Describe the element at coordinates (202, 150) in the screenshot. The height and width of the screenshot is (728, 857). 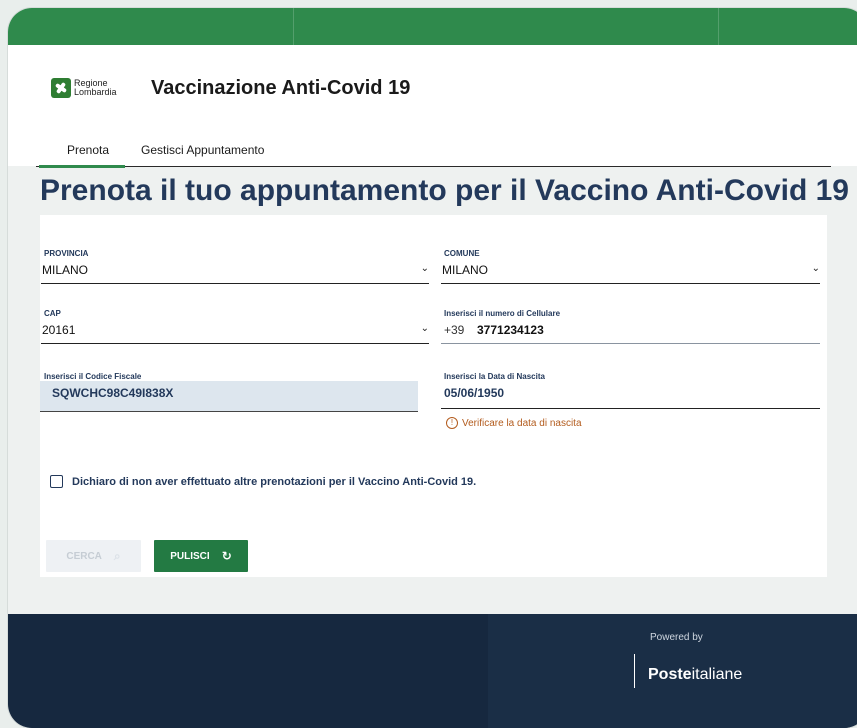
I see `tab-gestisci-appuntamento: Gestisci Appuntamento` at that location.